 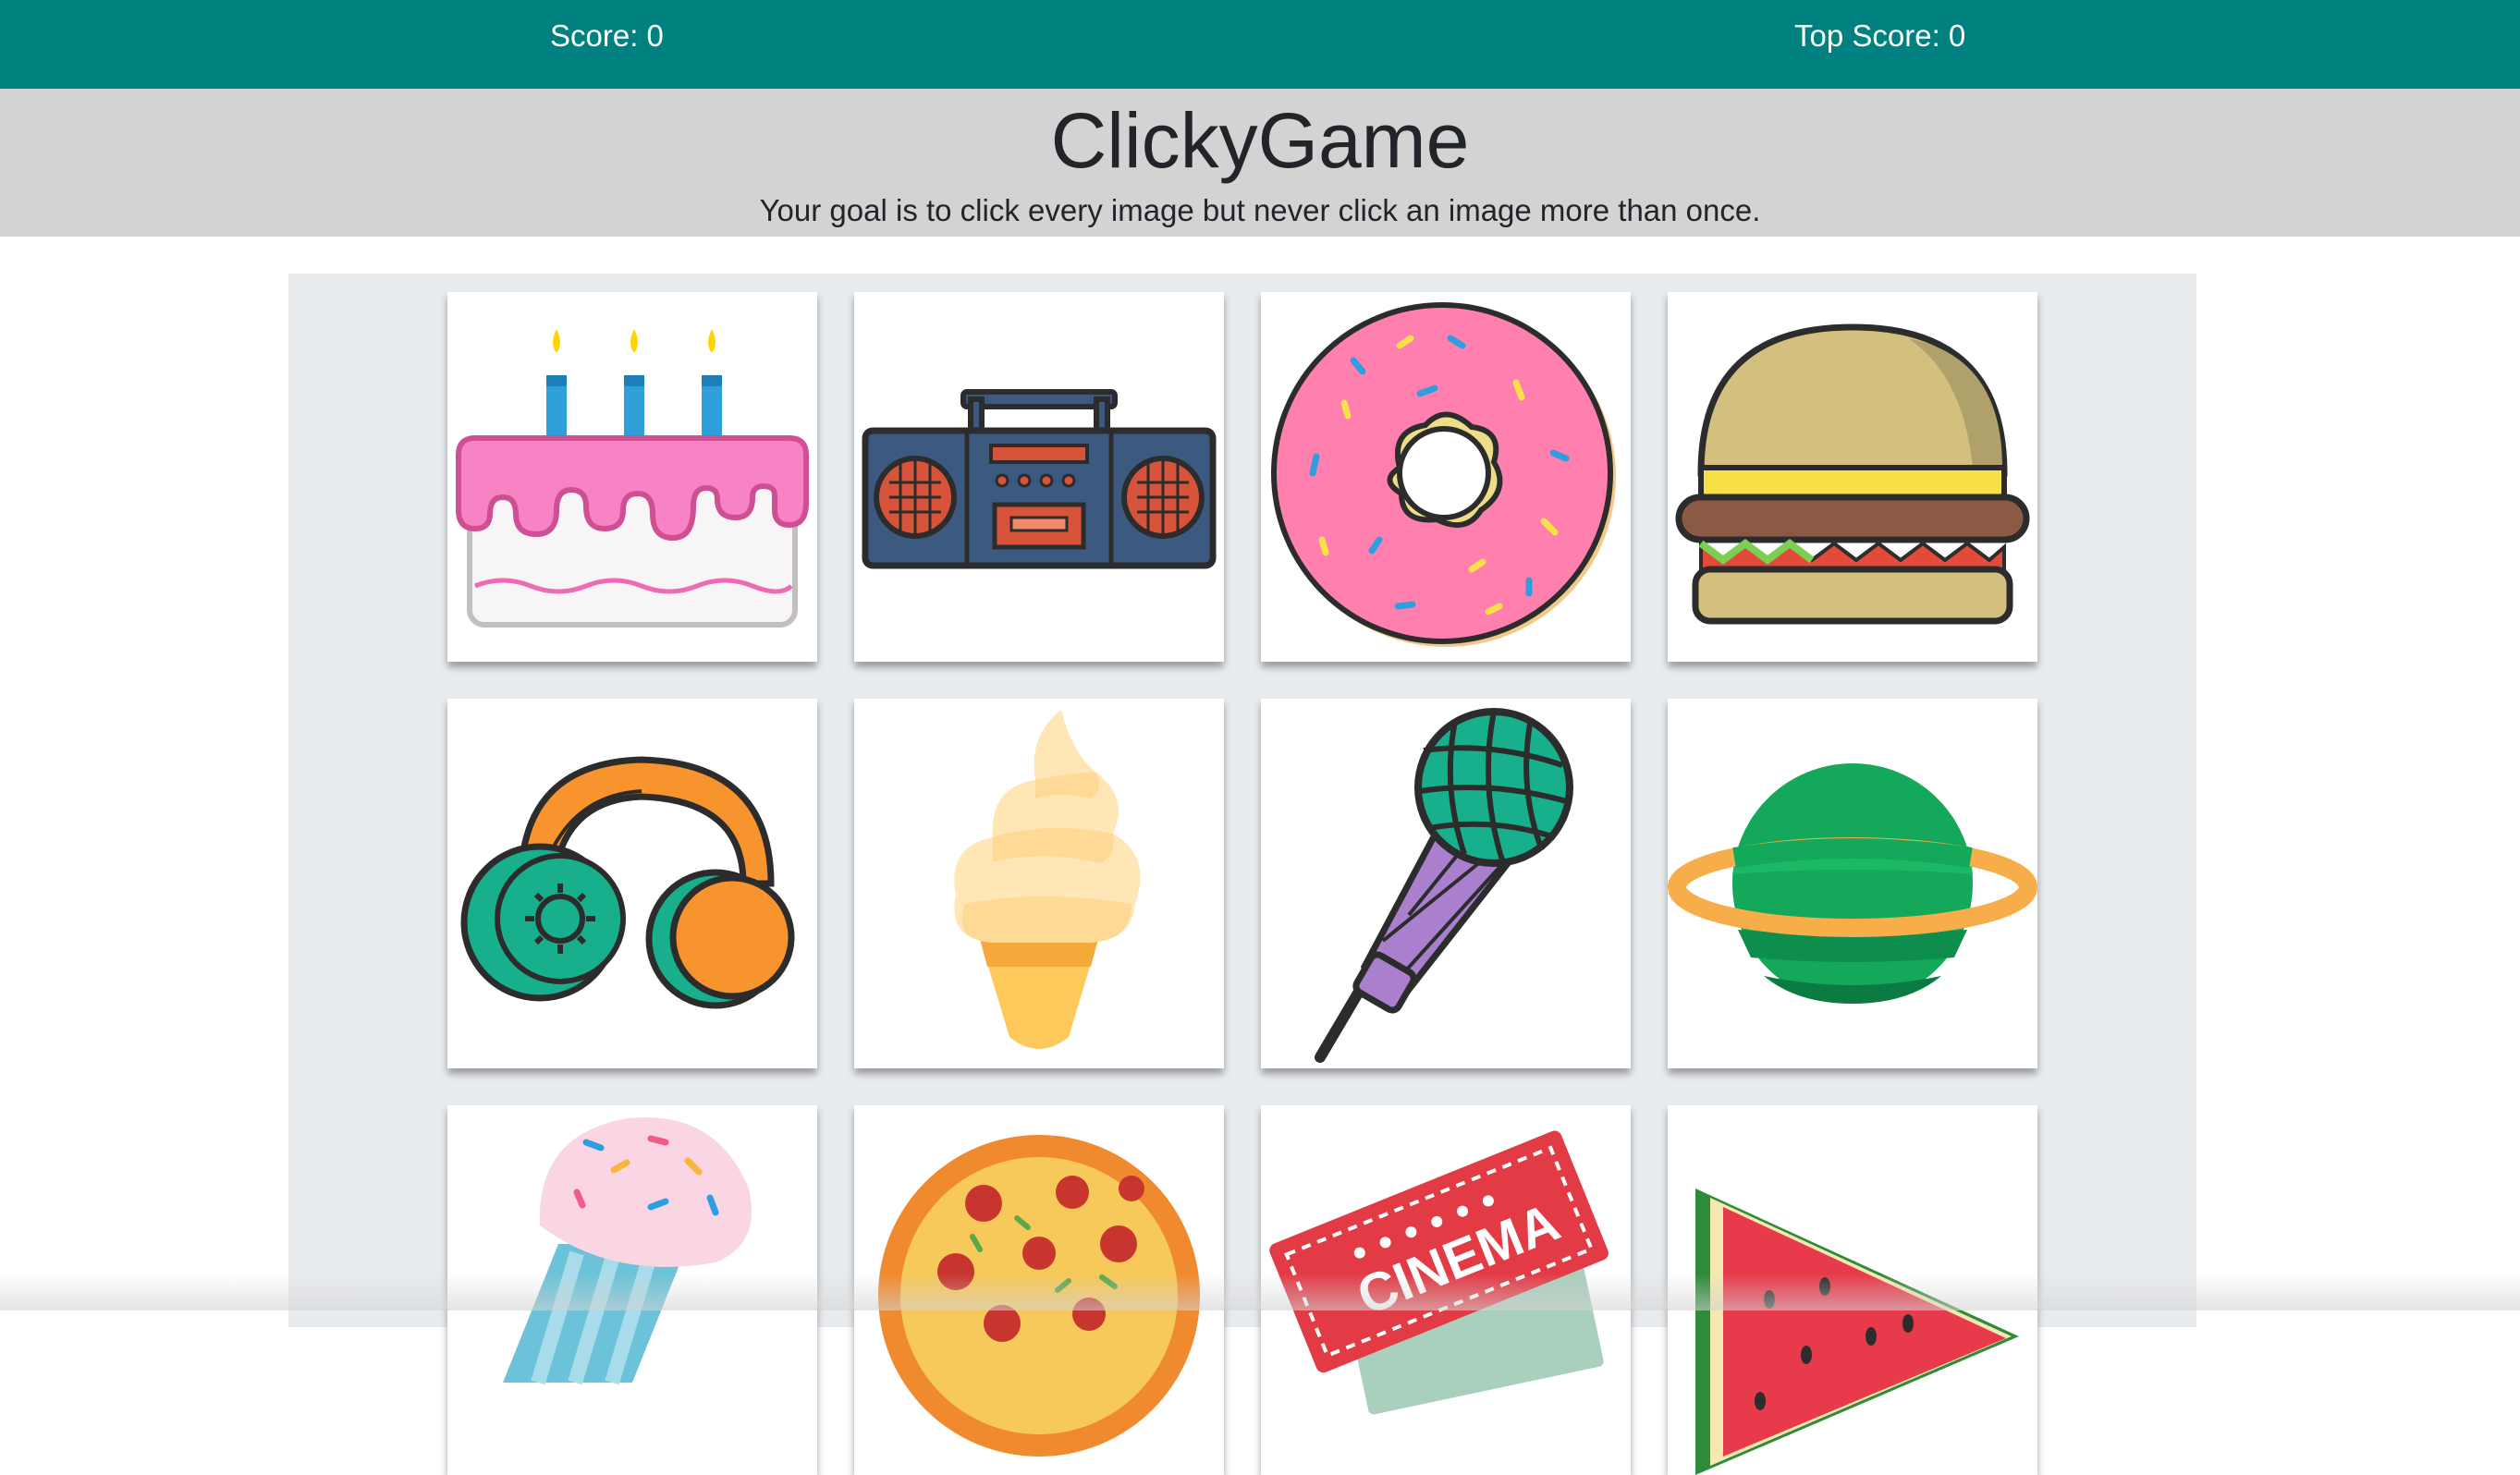 I want to click on headphones-icon, so click(x=627, y=882).